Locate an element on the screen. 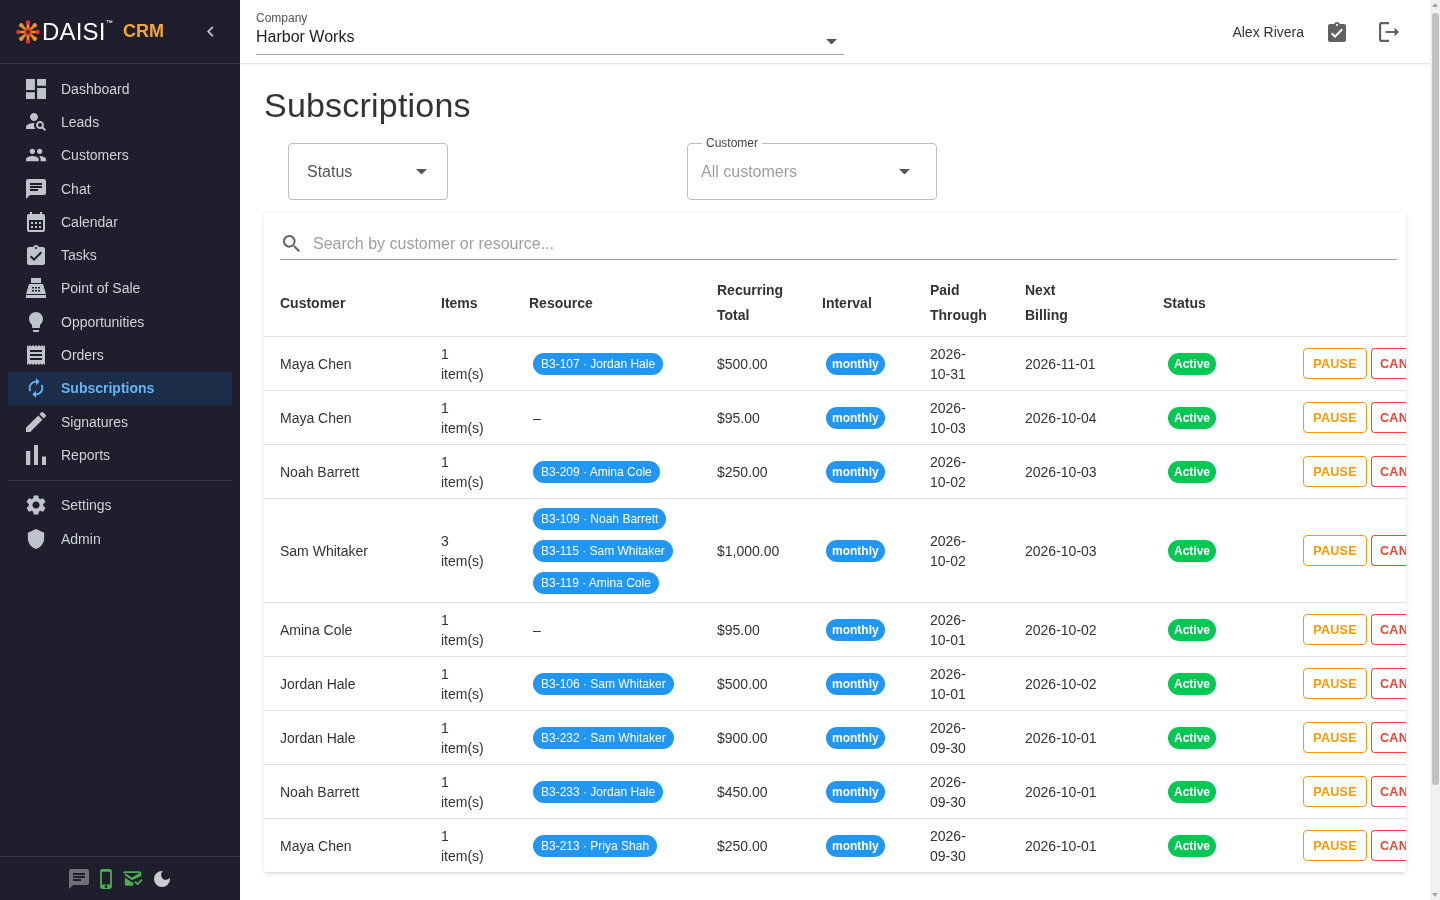 This screenshot has width=1440, height=900. sidebar-item: Admin is located at coordinates (120, 538).